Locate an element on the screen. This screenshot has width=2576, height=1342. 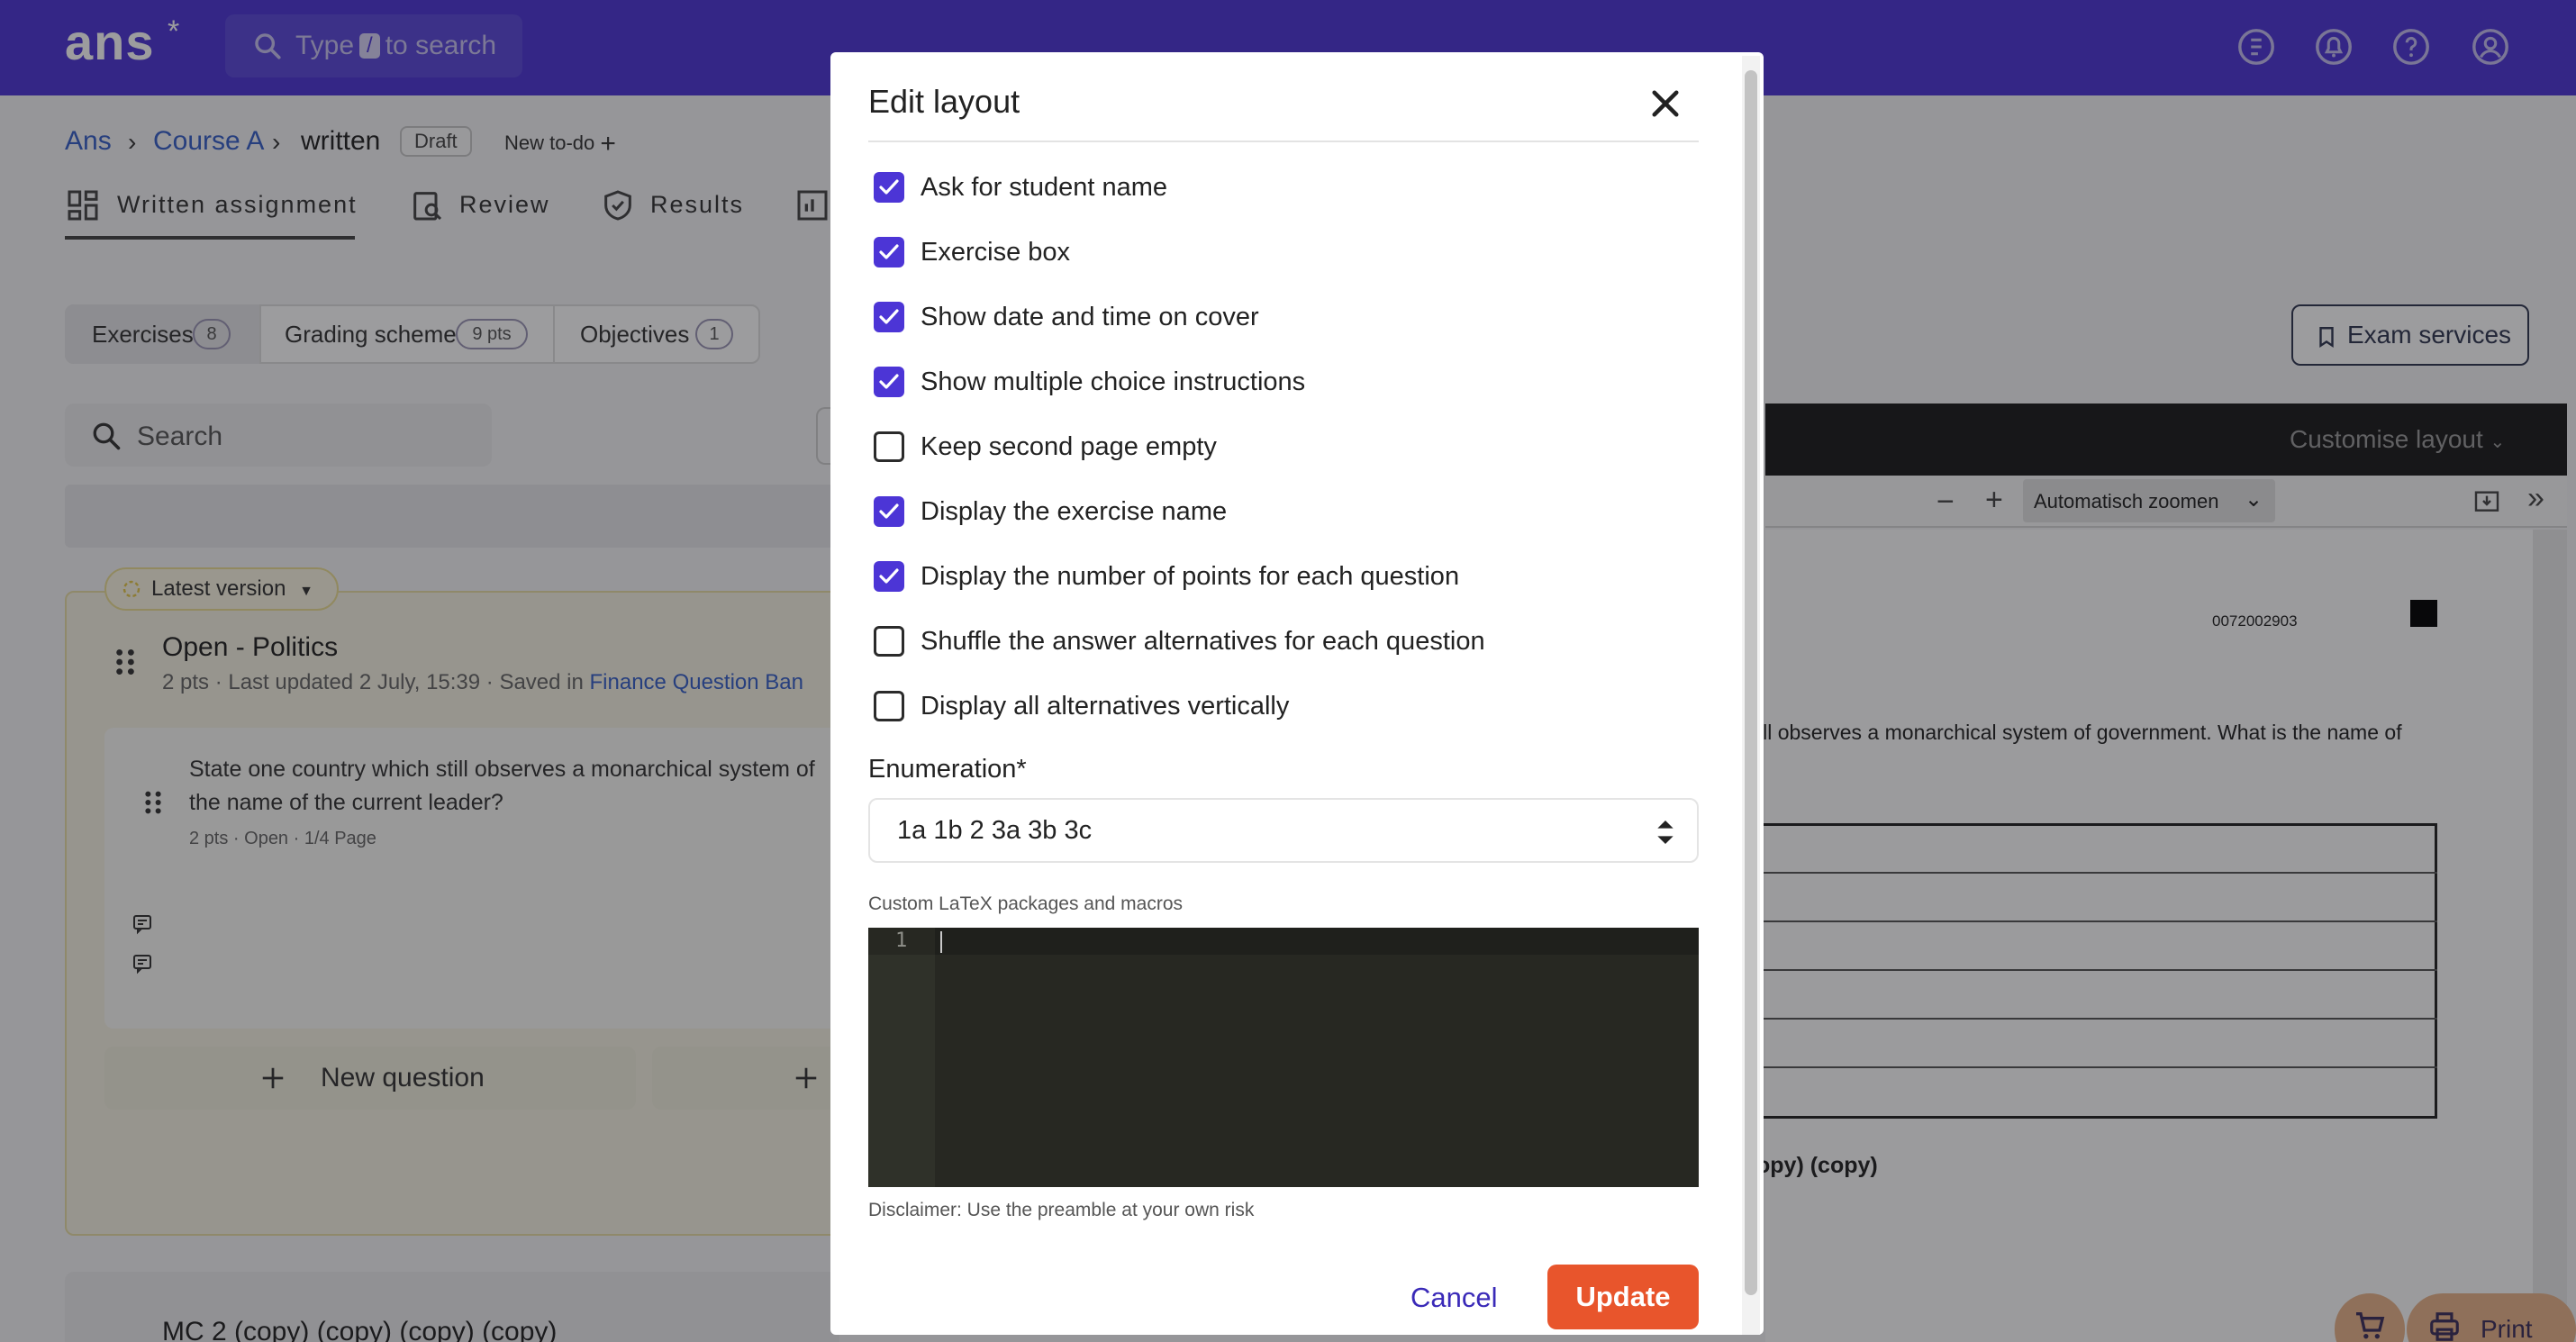
option-label: Show multiple choice instructions is located at coordinates (1113, 381).